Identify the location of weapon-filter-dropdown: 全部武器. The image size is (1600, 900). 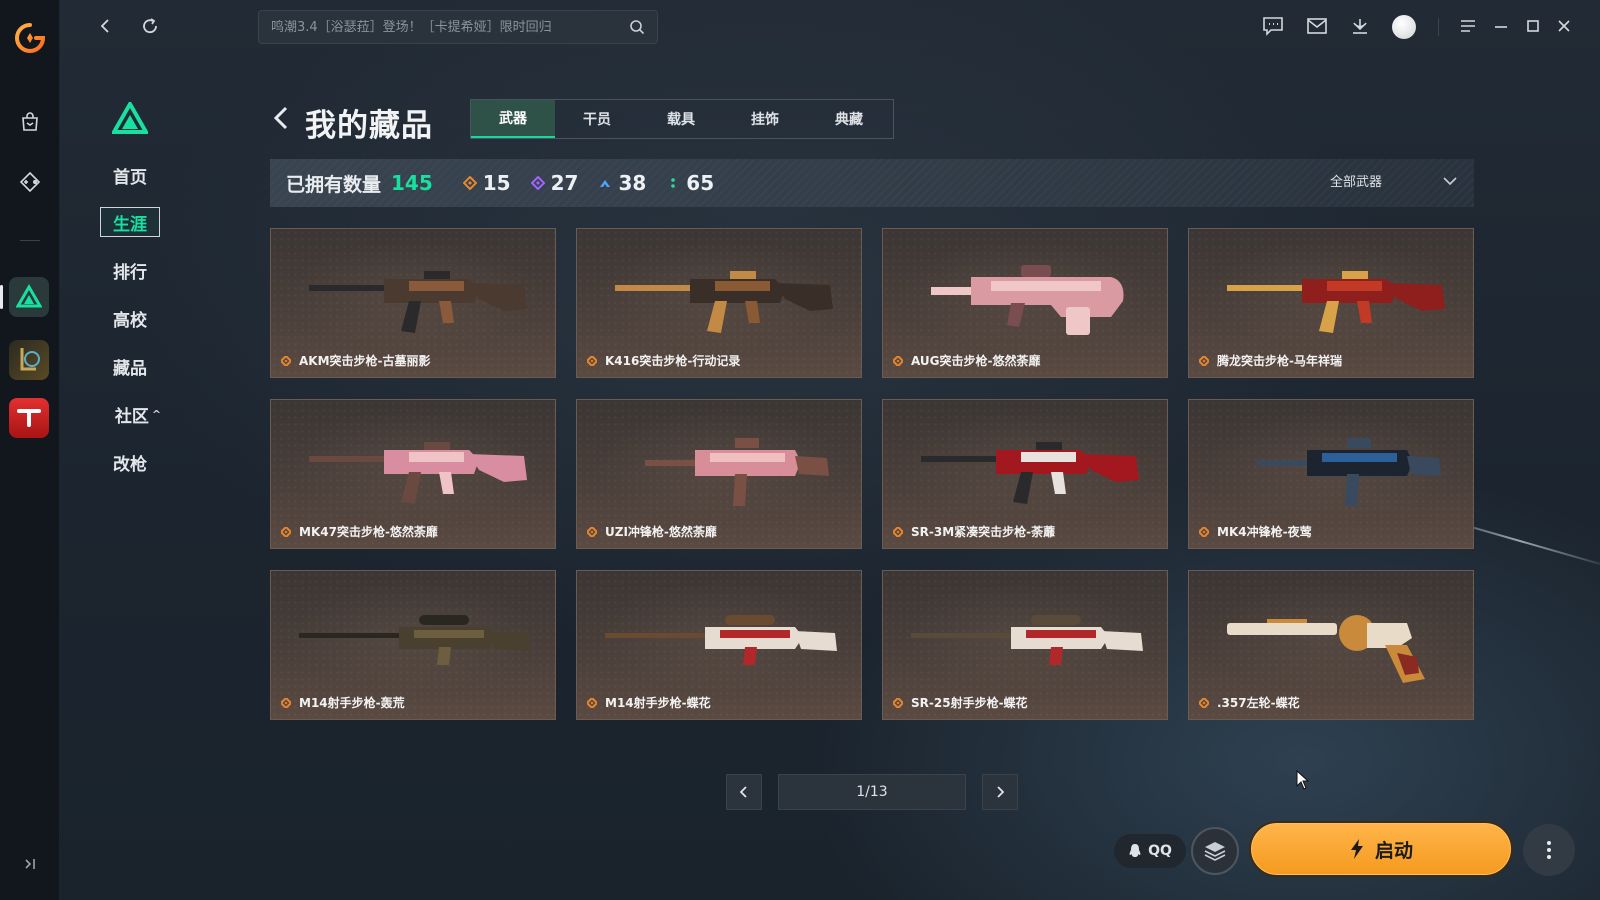
(1394, 180).